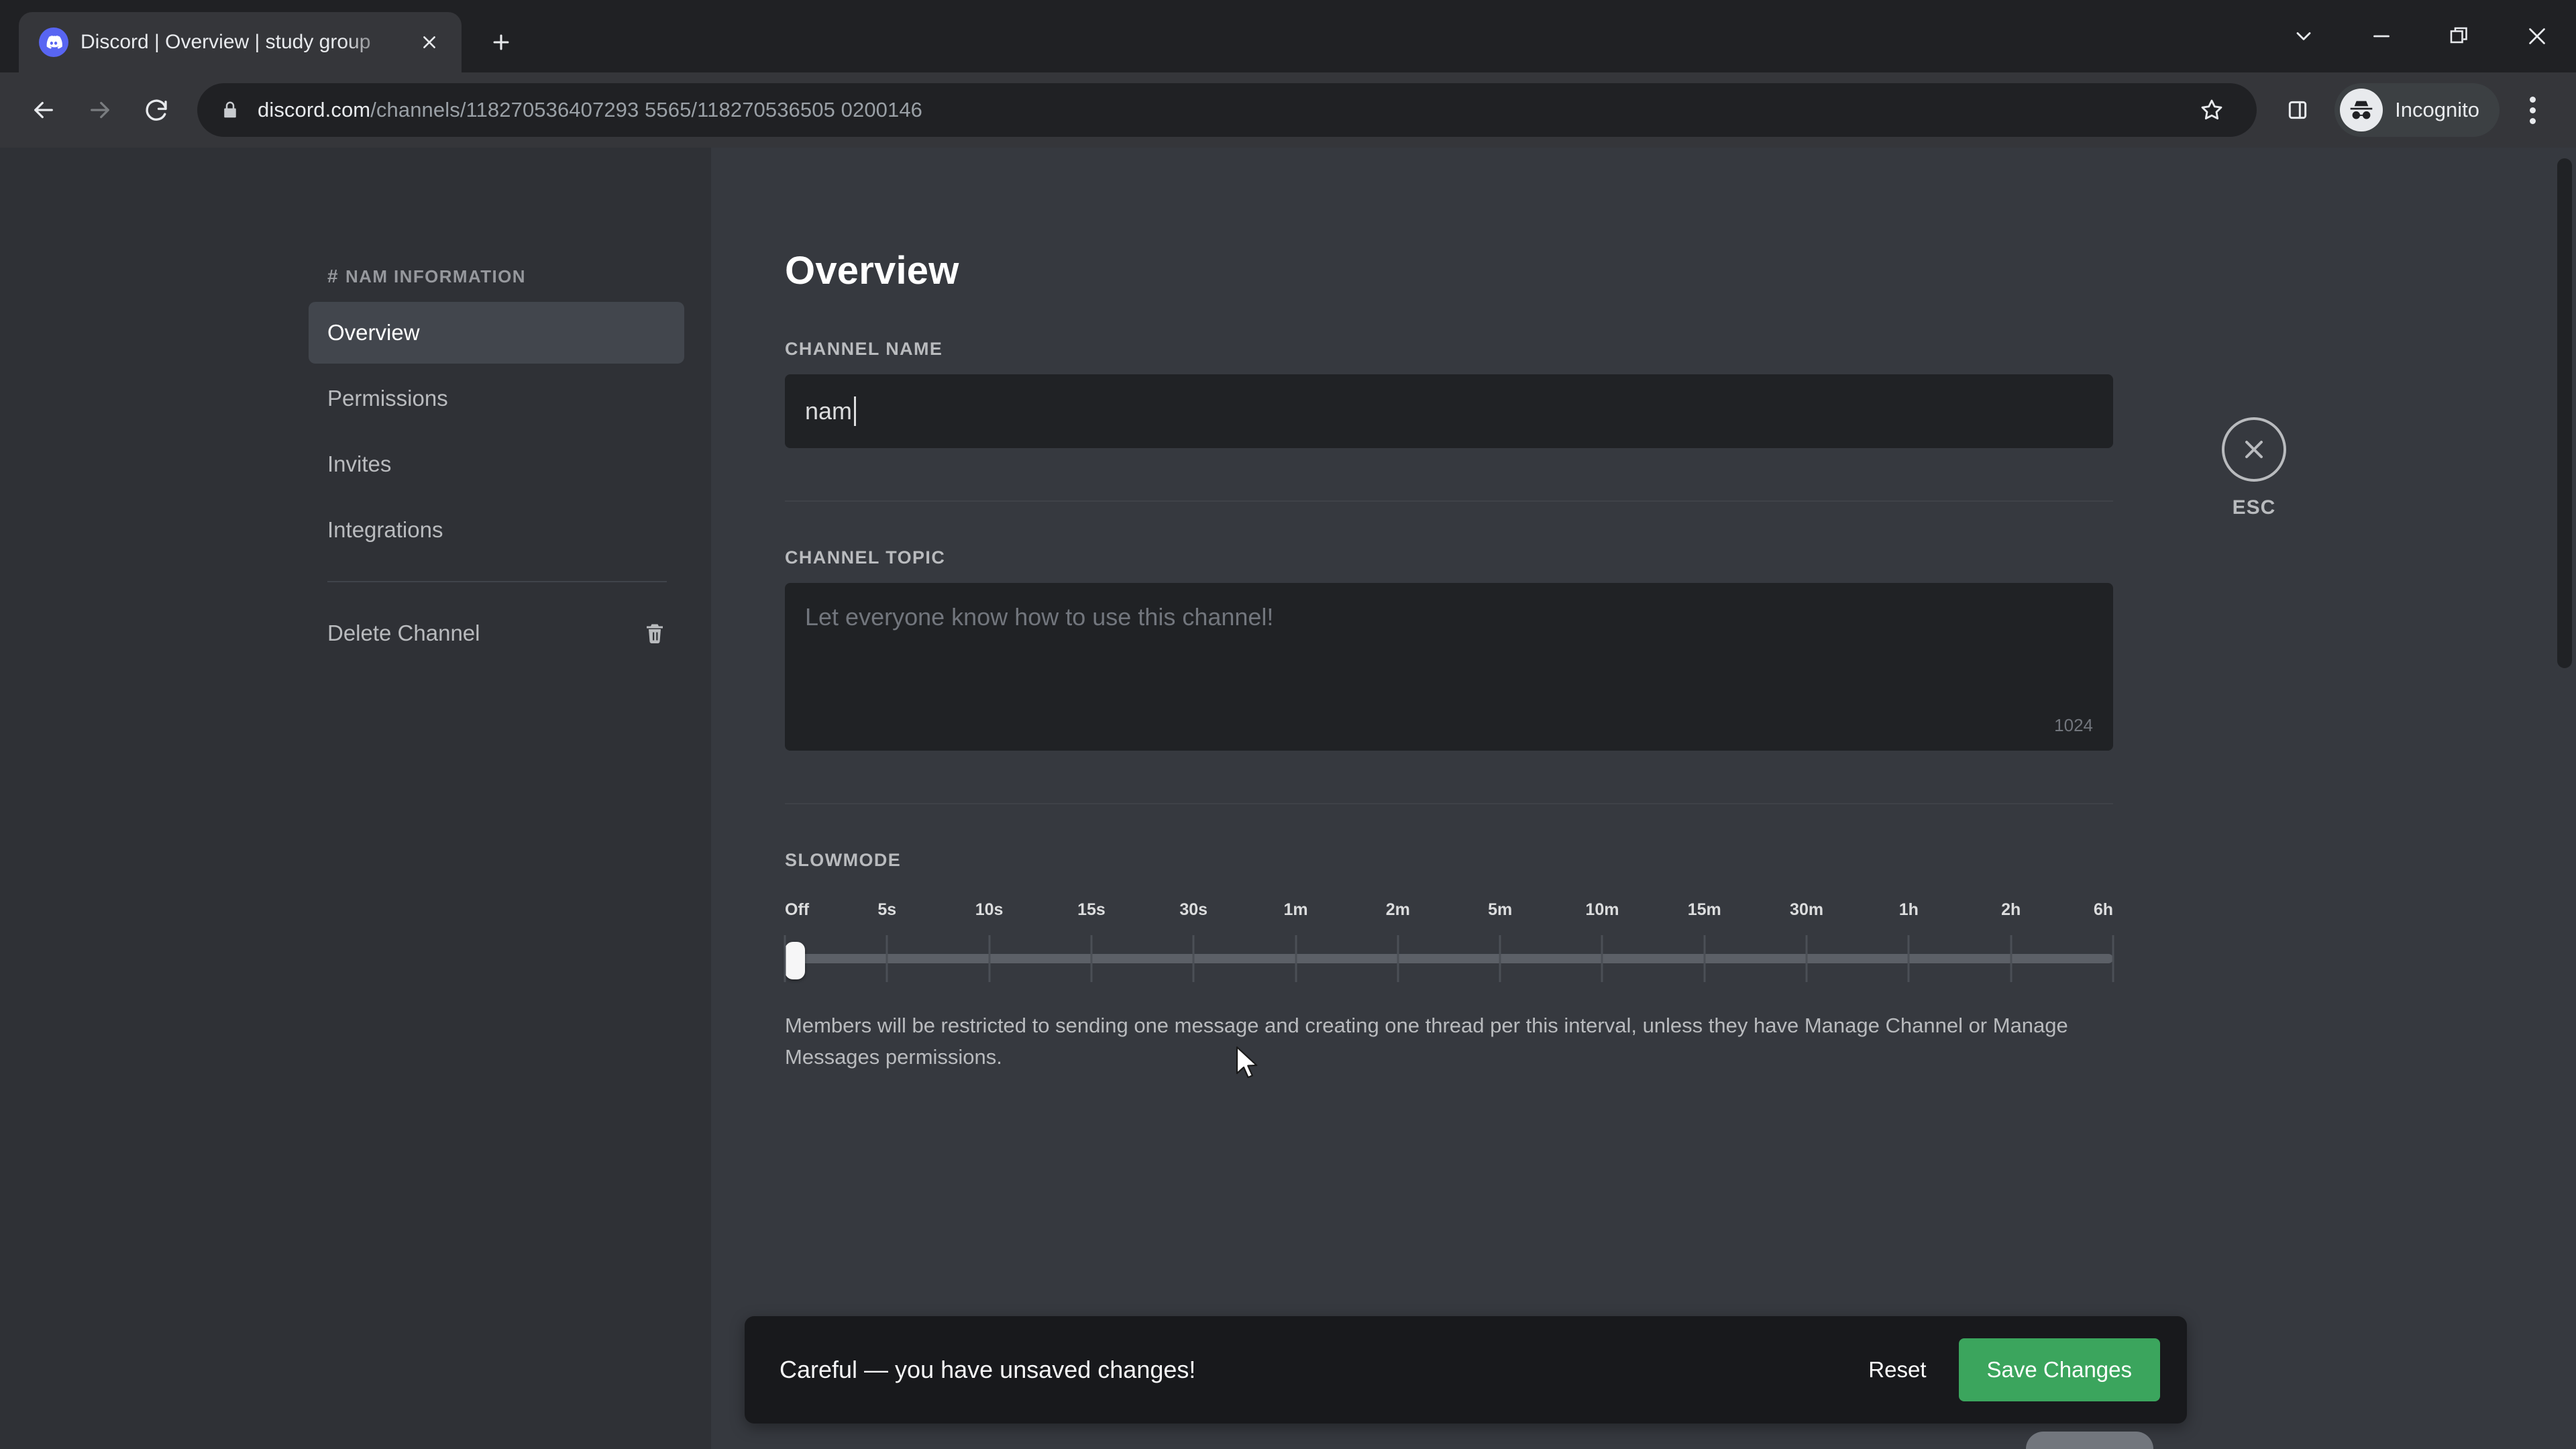  Describe the element at coordinates (2304, 36) in the screenshot. I see `tab-search-chevron-icon` at that location.